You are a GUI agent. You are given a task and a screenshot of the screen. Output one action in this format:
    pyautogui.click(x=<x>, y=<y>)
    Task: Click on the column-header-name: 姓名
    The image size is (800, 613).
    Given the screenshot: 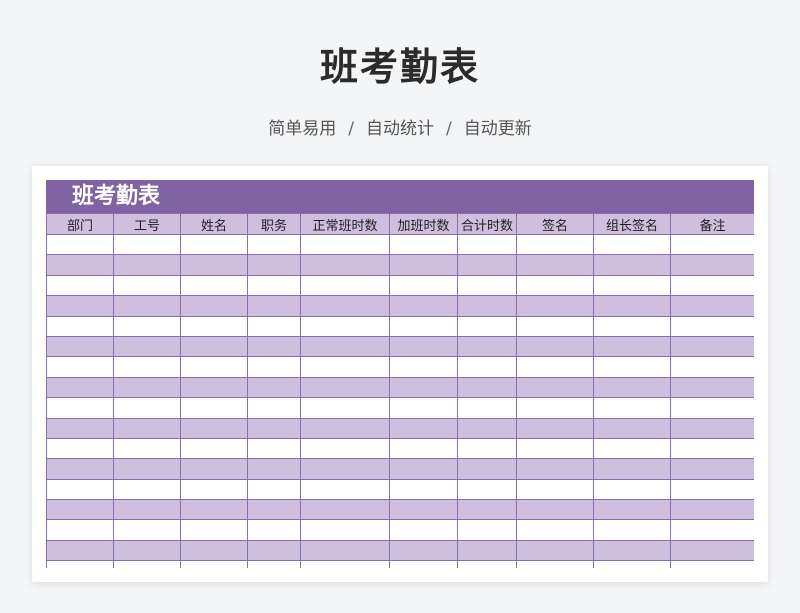 What is the action you would take?
    pyautogui.click(x=214, y=224)
    